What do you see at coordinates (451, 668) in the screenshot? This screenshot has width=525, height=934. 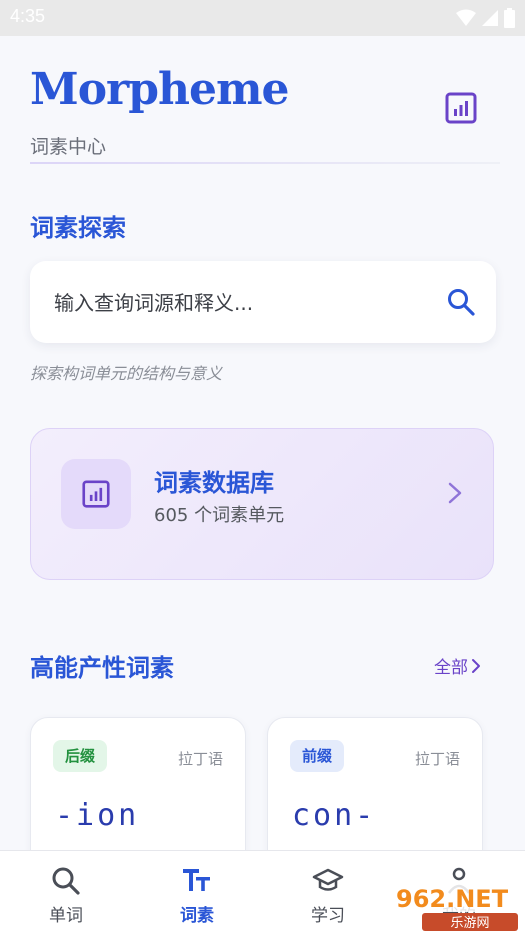 I see `see-all-label: 全部` at bounding box center [451, 668].